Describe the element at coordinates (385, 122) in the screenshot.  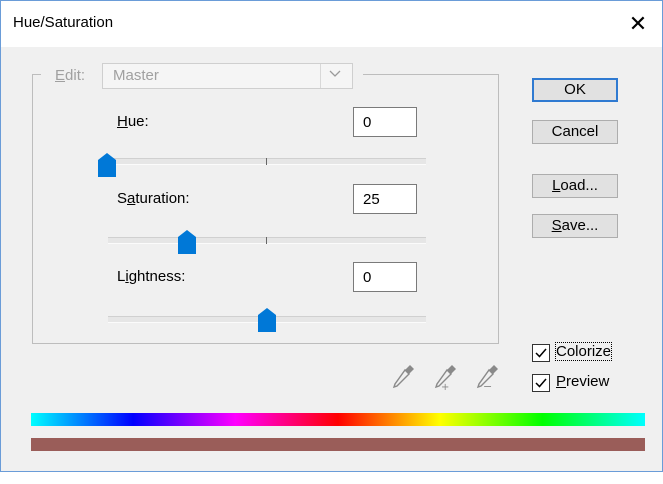
I see `hue-input: 0` at that location.